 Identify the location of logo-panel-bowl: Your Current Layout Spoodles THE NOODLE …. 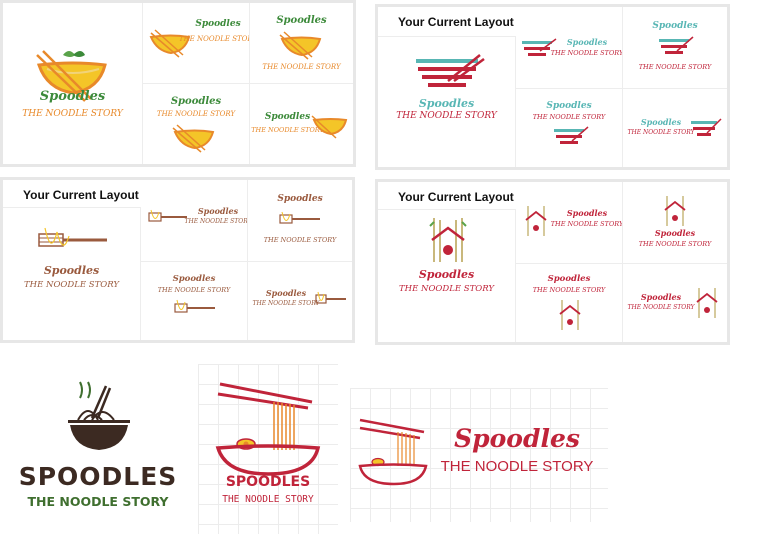
(552, 87).